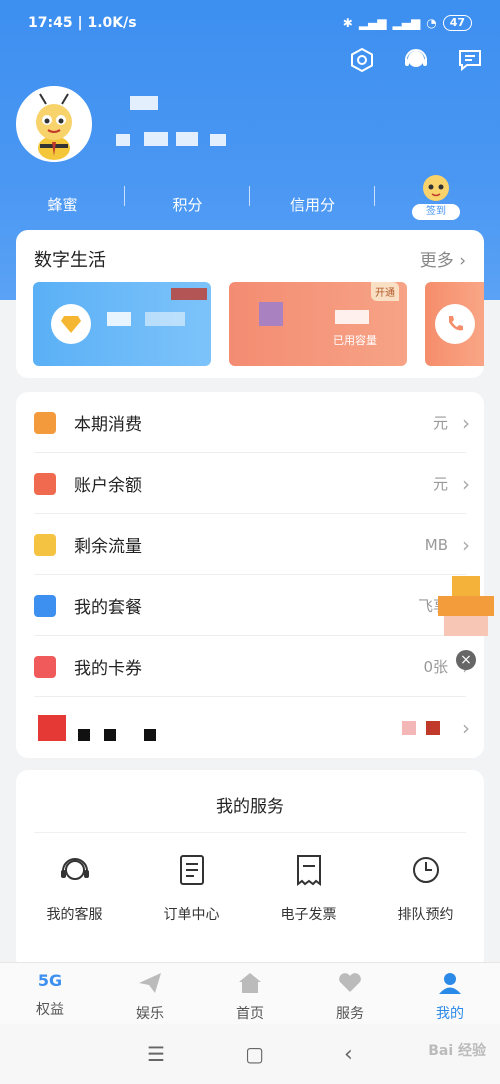  Describe the element at coordinates (466, 660) in the screenshot. I see `close-icon: ×` at that location.